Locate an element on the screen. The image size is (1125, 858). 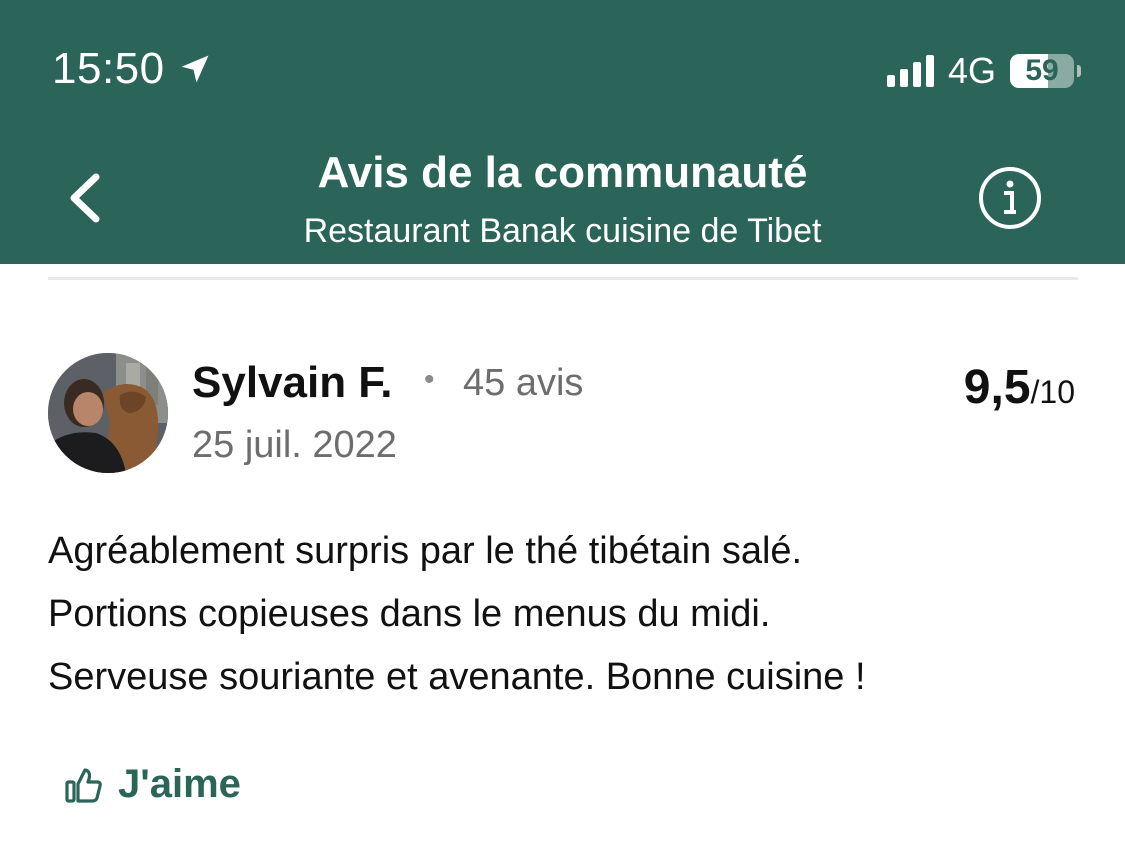
page-title: Avis de la communauté is located at coordinates (562, 172).